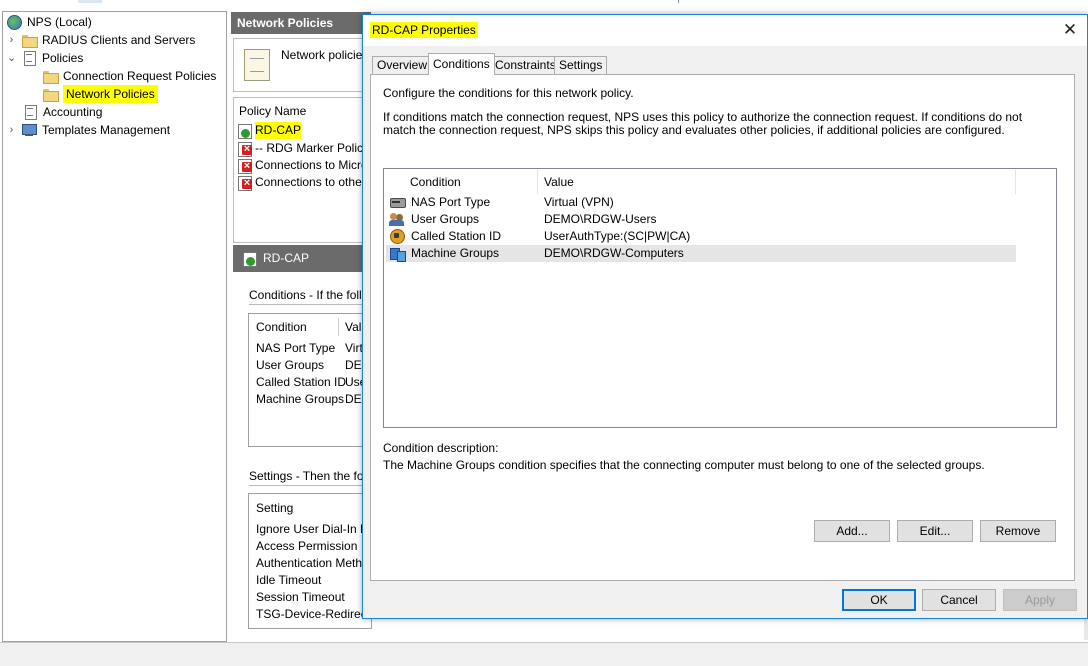 This screenshot has height=666, width=1088. I want to click on policy-row: Connections to other a, so click(306, 182).